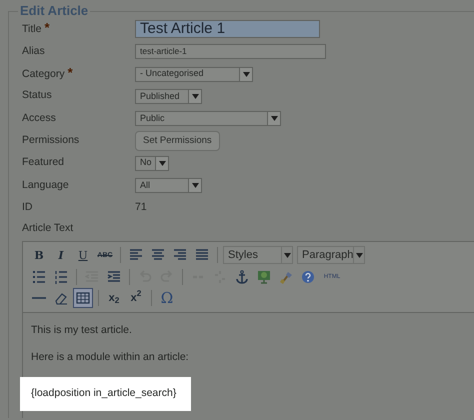 The height and width of the screenshot is (420, 474). I want to click on justify-icon, so click(202, 255).